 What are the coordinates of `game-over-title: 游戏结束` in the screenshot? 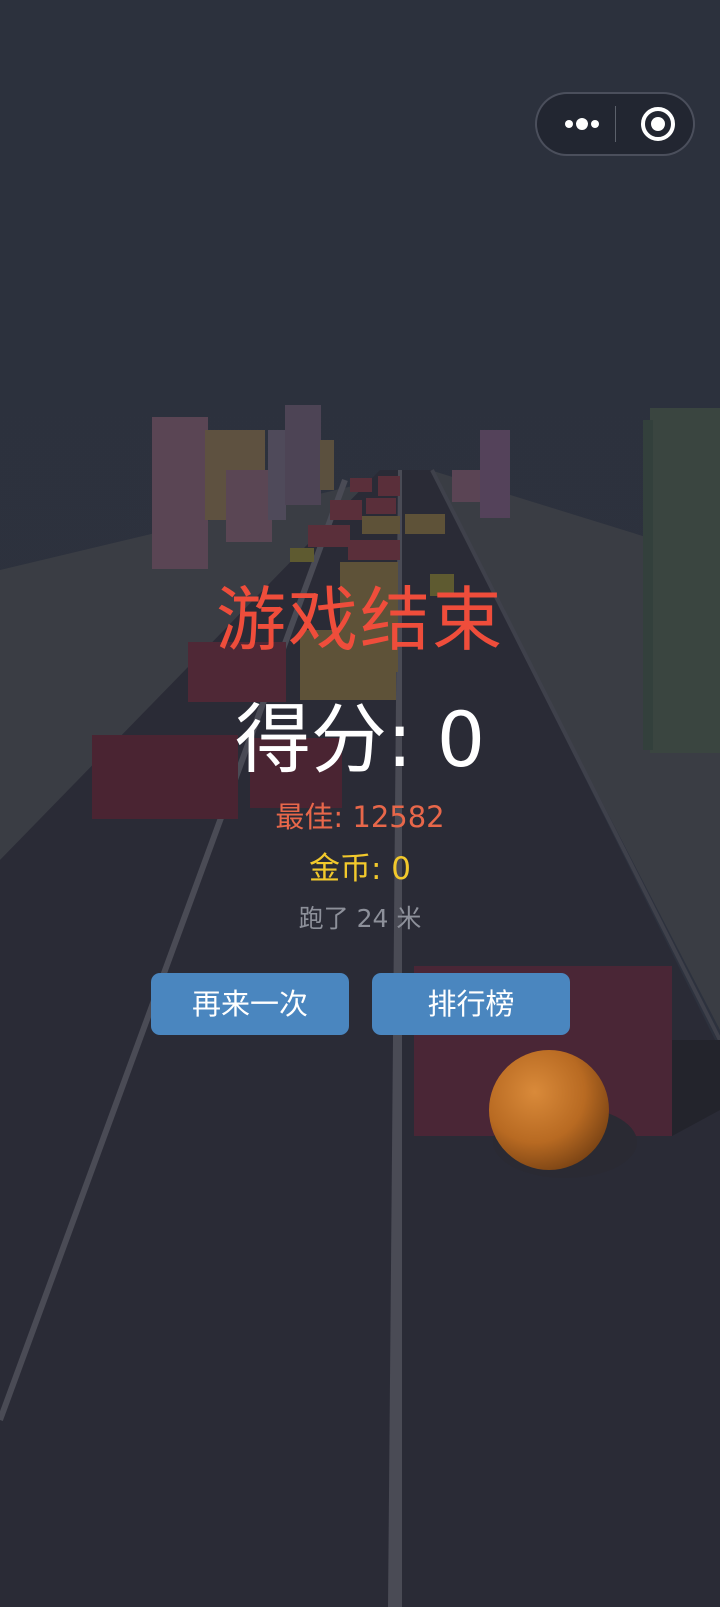 It's located at (360, 620).